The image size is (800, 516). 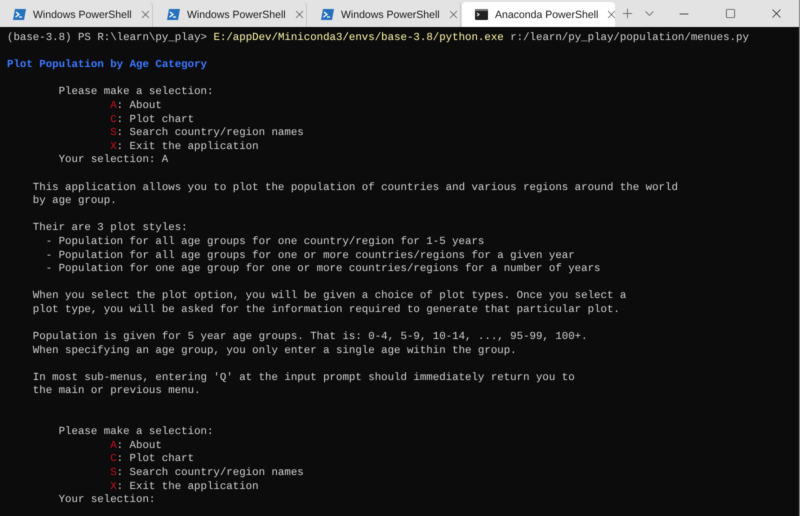 What do you see at coordinates (330, 297) in the screenshot?
I see `terminal-line: When you select the plot option, you will be given a choice of plot types. Once you select a` at bounding box center [330, 297].